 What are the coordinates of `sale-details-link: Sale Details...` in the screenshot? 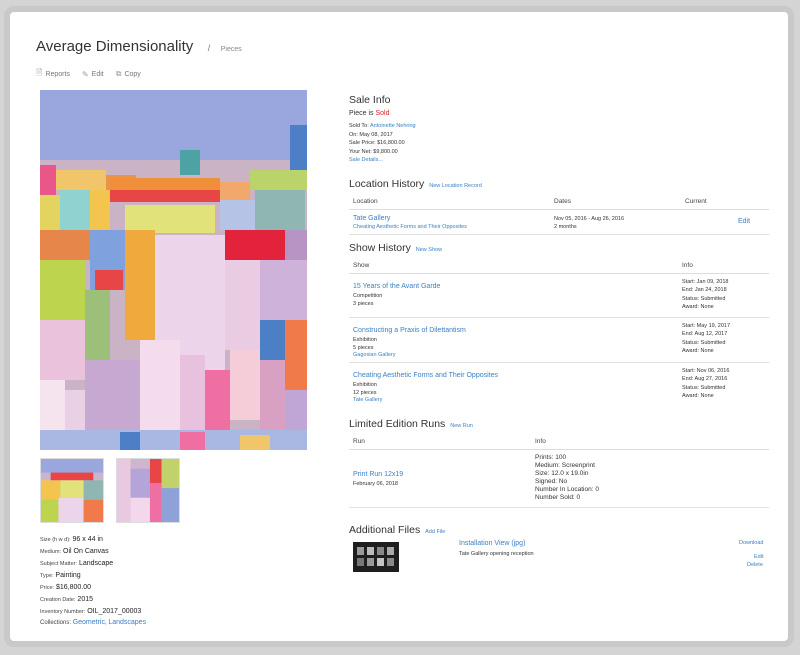 It's located at (366, 160).